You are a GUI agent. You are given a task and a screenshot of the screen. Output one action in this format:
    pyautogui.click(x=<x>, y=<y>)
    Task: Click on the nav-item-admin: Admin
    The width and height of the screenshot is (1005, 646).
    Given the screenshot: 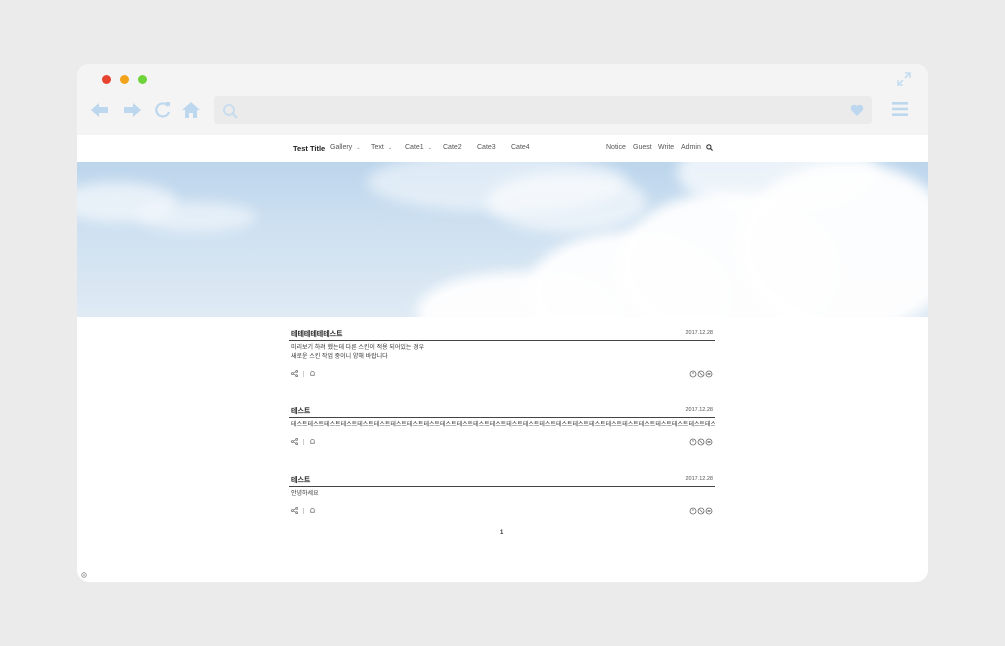 What is the action you would take?
    pyautogui.click(x=691, y=147)
    